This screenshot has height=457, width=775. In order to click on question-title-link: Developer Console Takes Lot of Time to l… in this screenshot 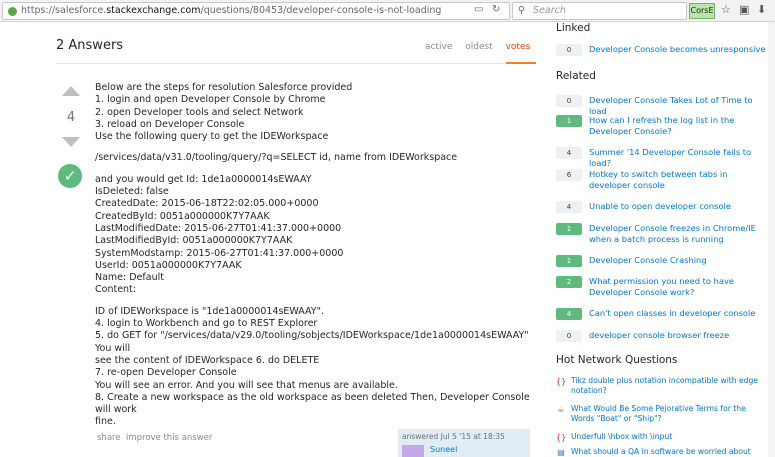, I will do `click(678, 106)`.